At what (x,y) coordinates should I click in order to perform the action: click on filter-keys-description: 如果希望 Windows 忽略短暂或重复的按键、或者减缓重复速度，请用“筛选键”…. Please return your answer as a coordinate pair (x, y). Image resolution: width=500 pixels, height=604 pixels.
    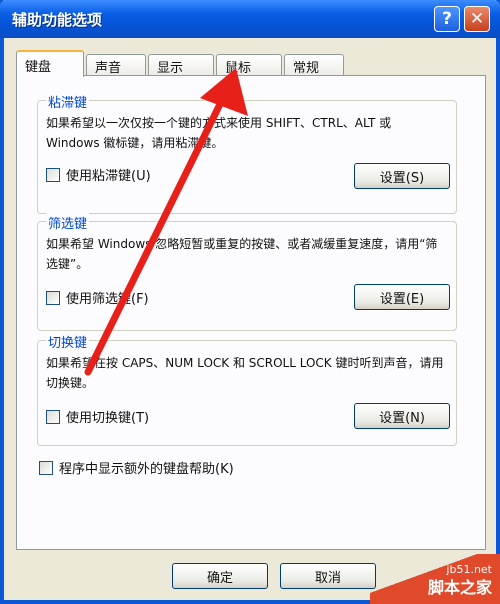
    Looking at the image, I should click on (242, 254).